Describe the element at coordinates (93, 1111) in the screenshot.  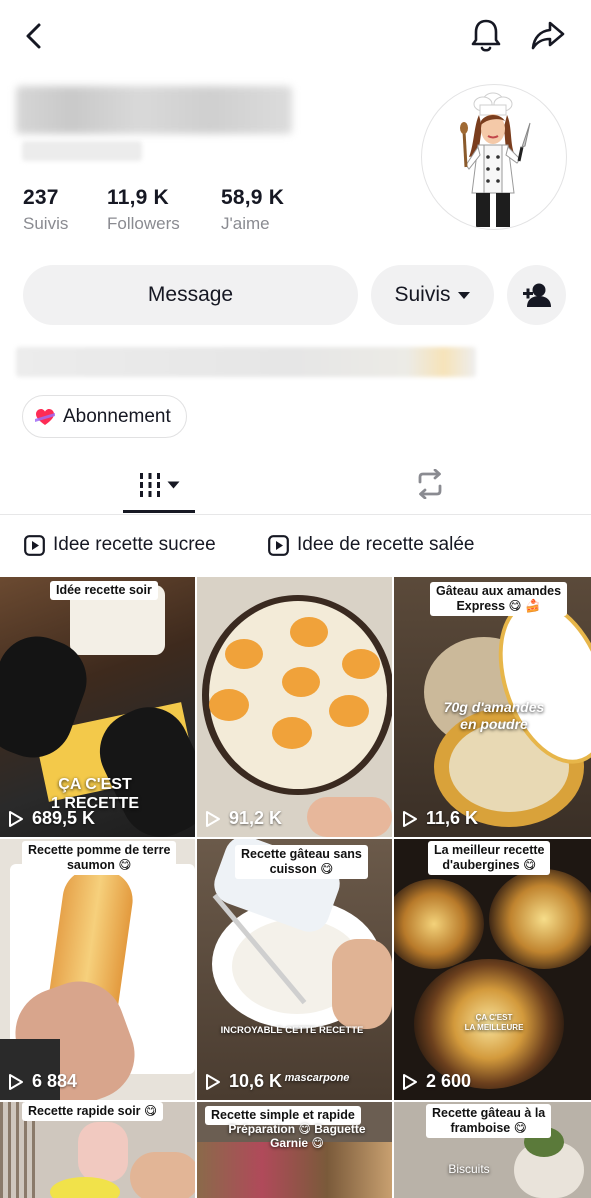
I see `video-caption: Recette rapide soir 😋` at that location.